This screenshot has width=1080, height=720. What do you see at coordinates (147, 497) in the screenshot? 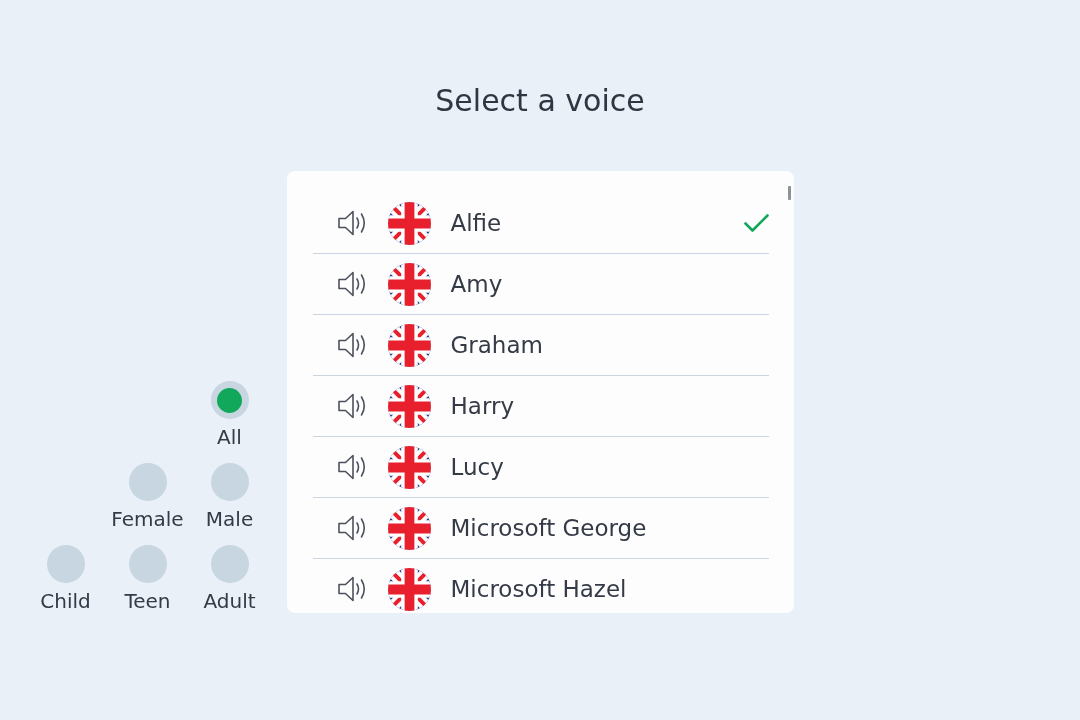
I see `filter-option: Female` at bounding box center [147, 497].